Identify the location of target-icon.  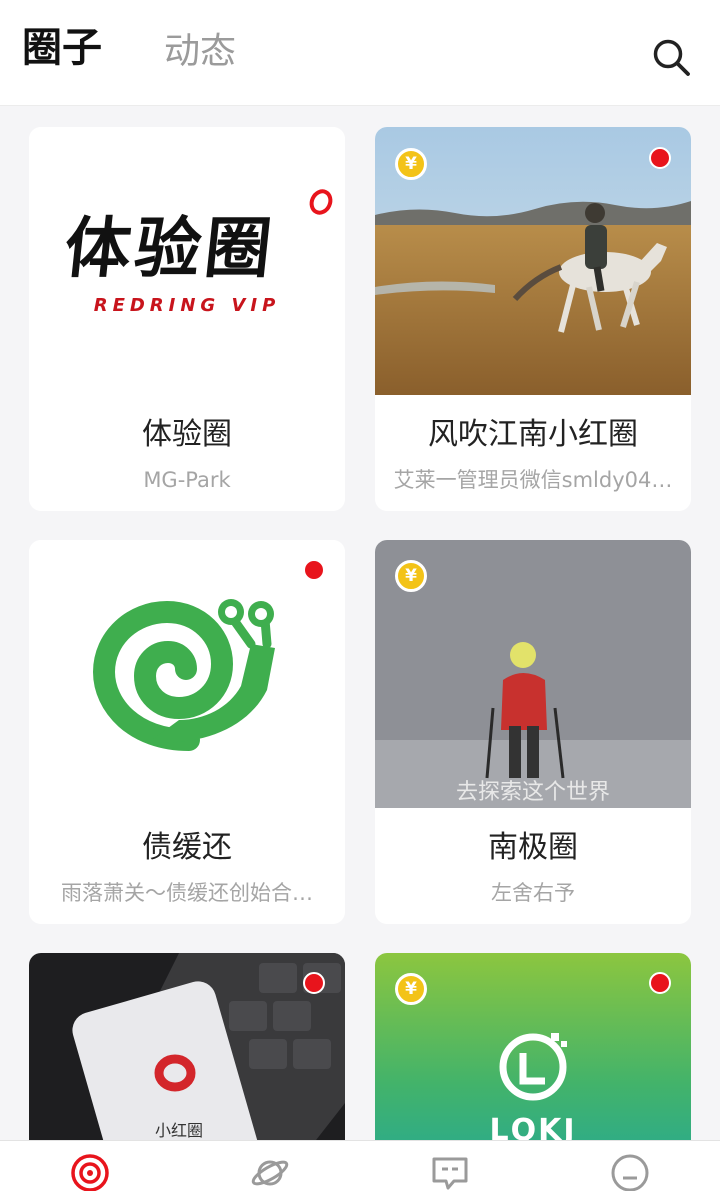
(90, 1171).